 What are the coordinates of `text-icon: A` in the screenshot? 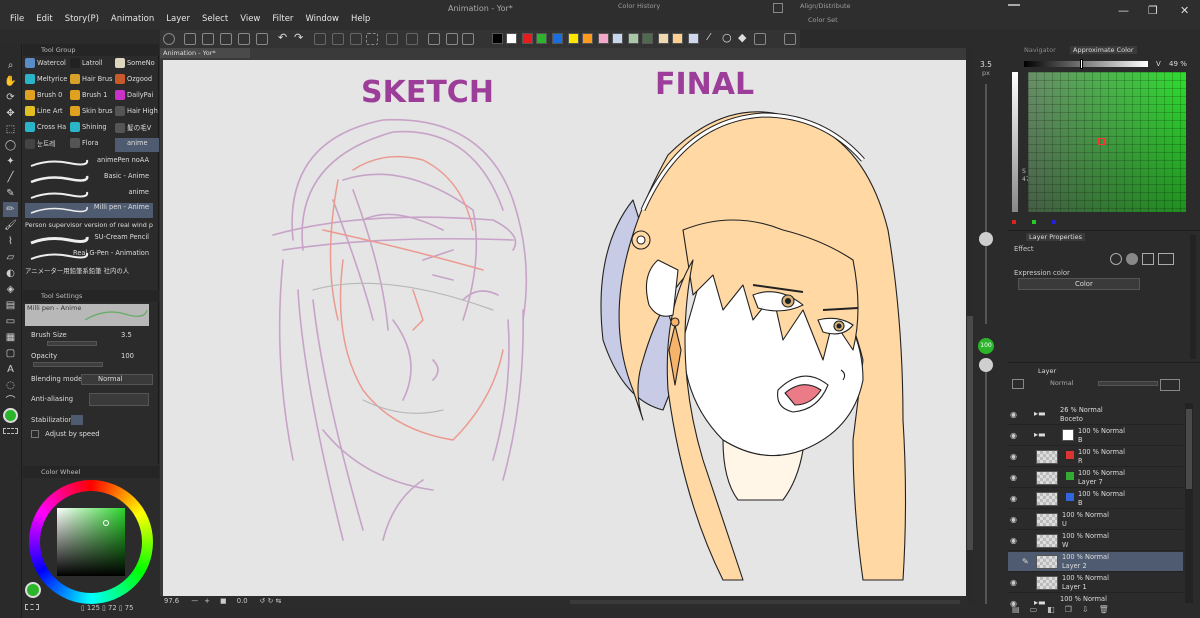 It's located at (10, 369).